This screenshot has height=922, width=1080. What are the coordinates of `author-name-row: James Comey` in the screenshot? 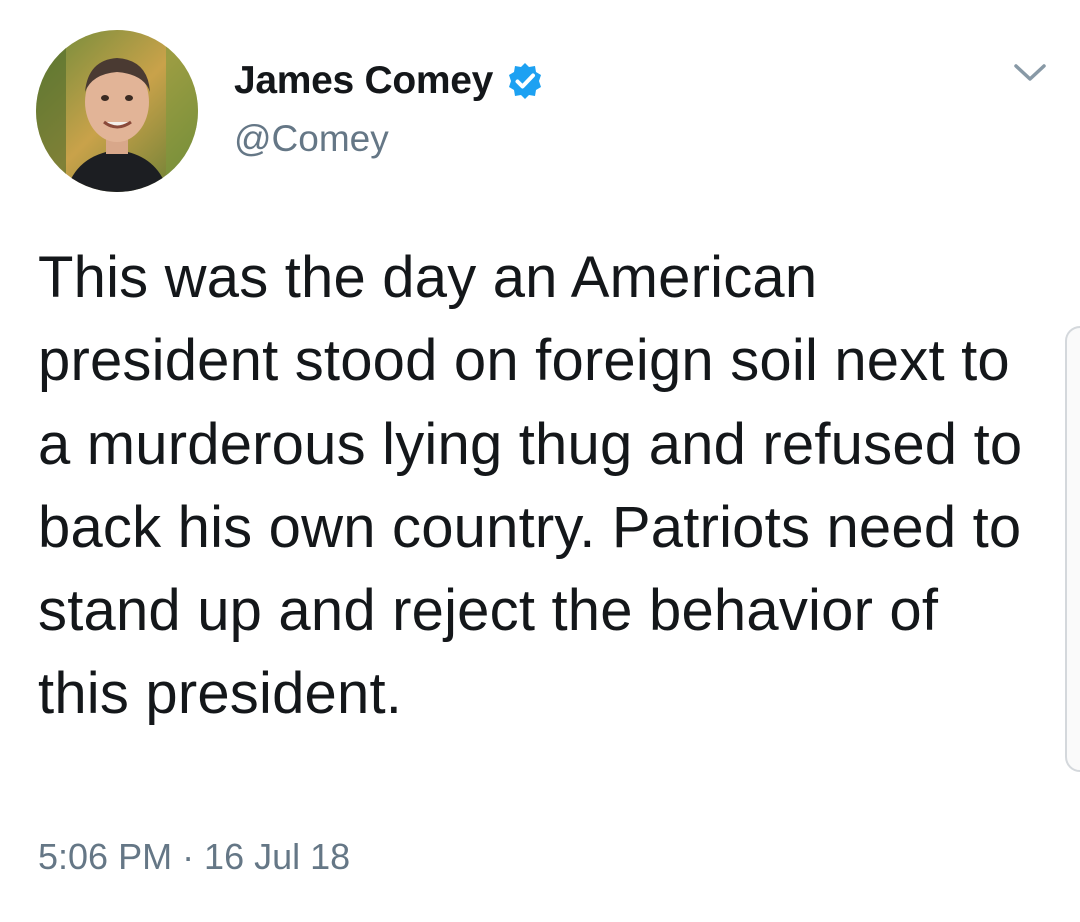 It's located at (389, 81).